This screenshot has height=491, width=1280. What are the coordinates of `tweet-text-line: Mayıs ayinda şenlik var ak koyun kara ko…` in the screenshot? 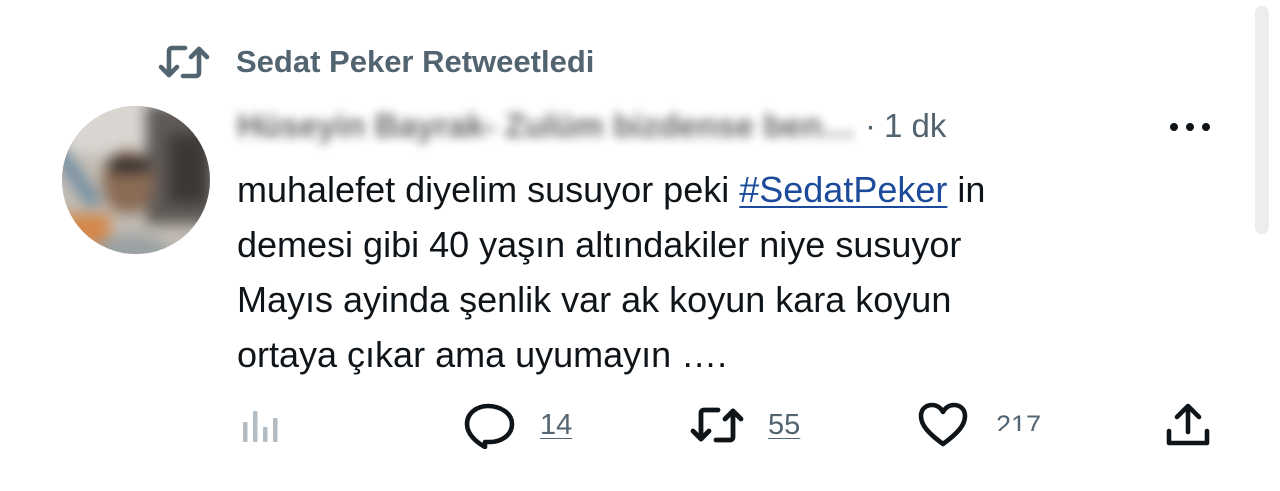 It's located at (594, 299).